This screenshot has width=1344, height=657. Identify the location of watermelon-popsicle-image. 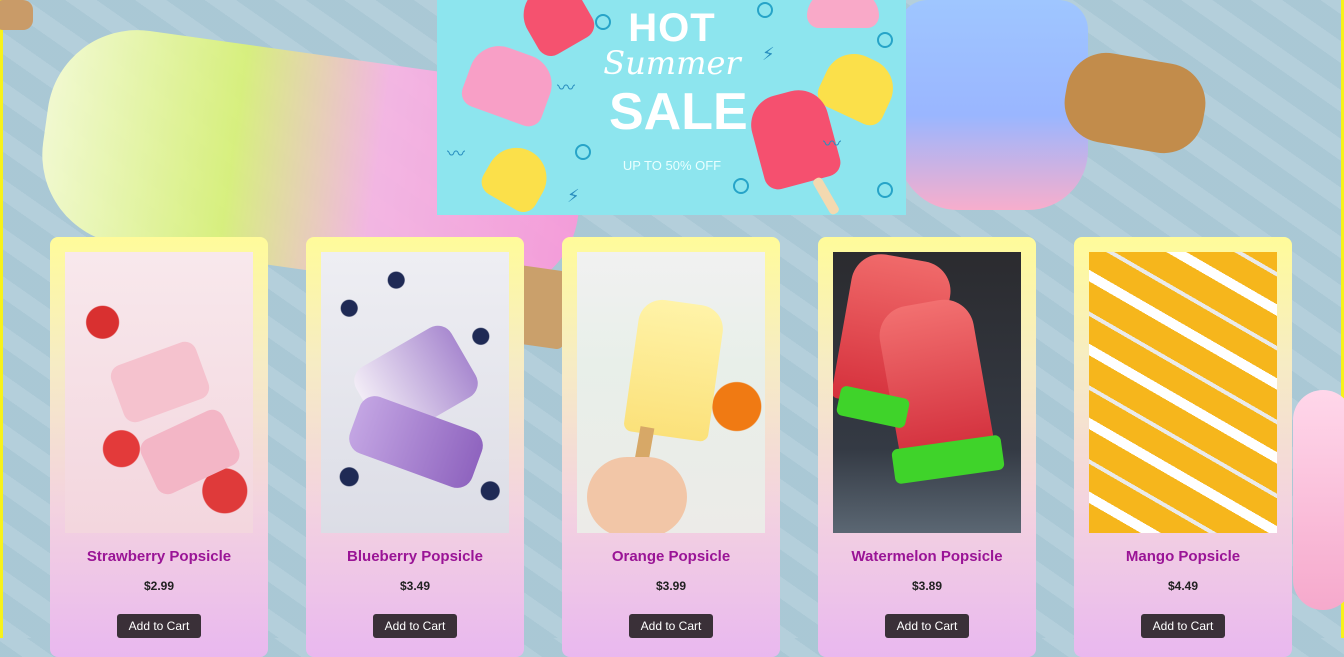
(927, 392).